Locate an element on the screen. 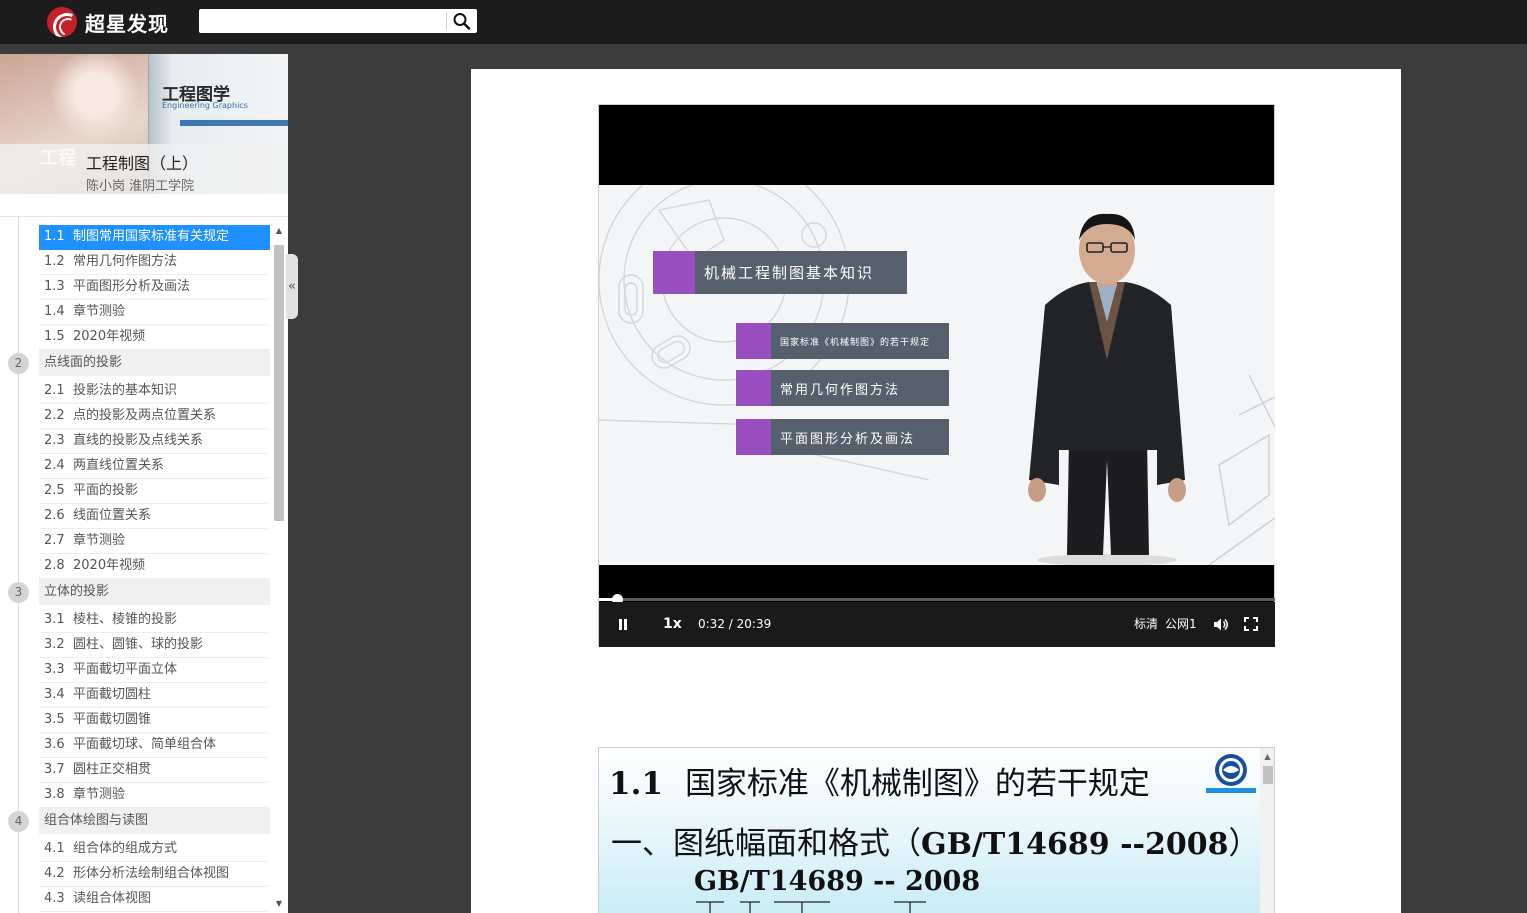 This screenshot has height=913, width=1527. toc-item-number: 3.7 is located at coordinates (54, 769).